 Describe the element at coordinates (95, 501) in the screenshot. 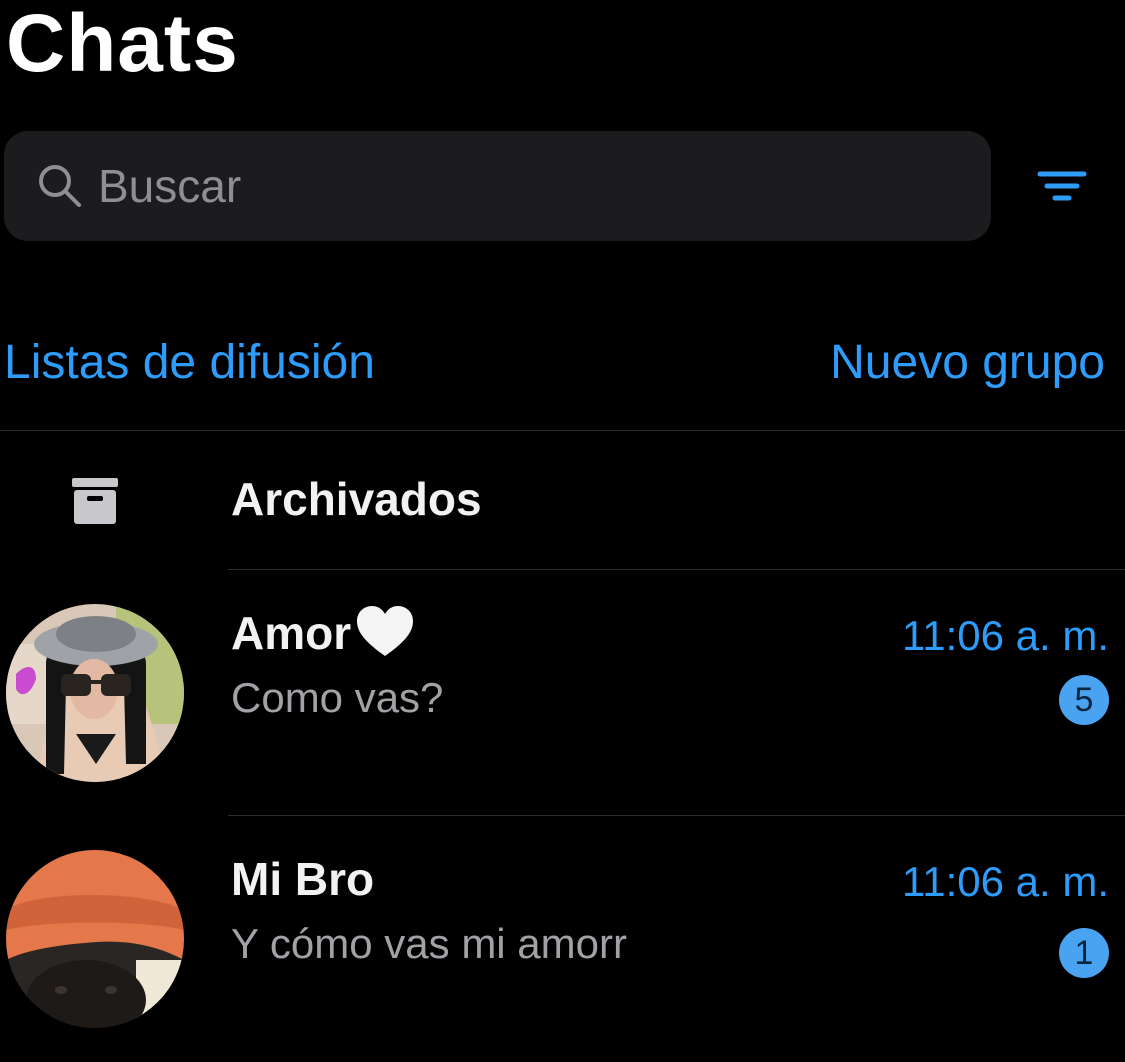

I see `archive-icon` at that location.